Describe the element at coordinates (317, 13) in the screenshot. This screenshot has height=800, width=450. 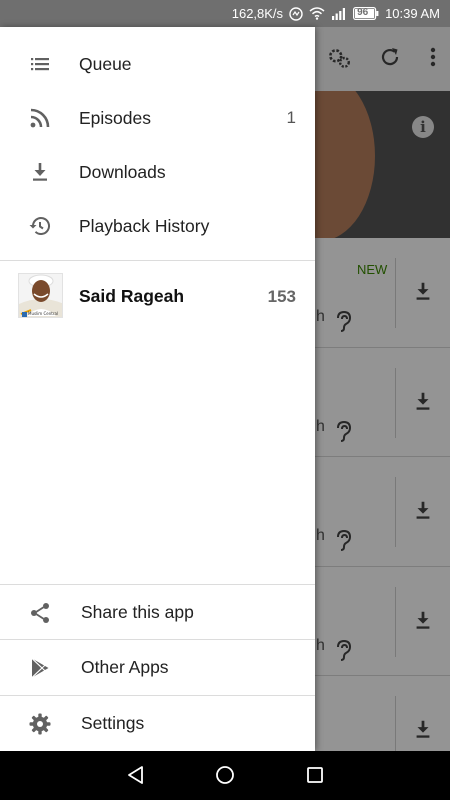
I see `wifi-icon` at that location.